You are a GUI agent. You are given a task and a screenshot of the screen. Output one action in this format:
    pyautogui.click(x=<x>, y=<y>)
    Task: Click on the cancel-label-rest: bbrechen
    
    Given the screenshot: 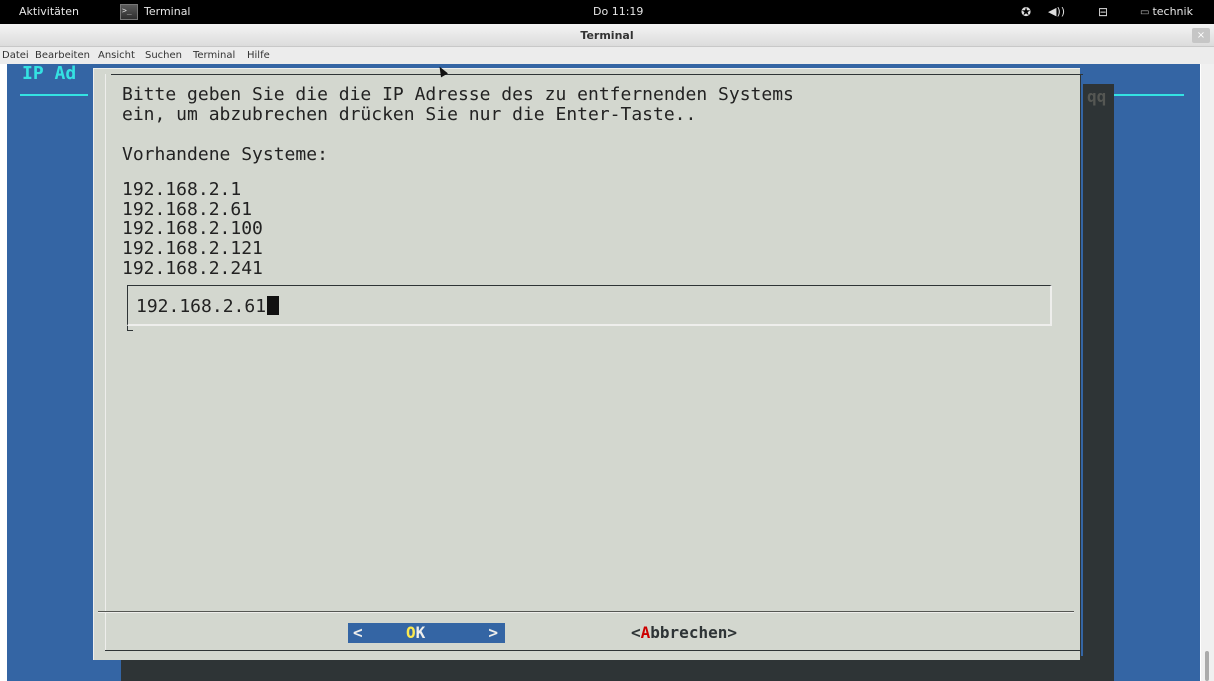 What is the action you would take?
    pyautogui.click(x=689, y=632)
    